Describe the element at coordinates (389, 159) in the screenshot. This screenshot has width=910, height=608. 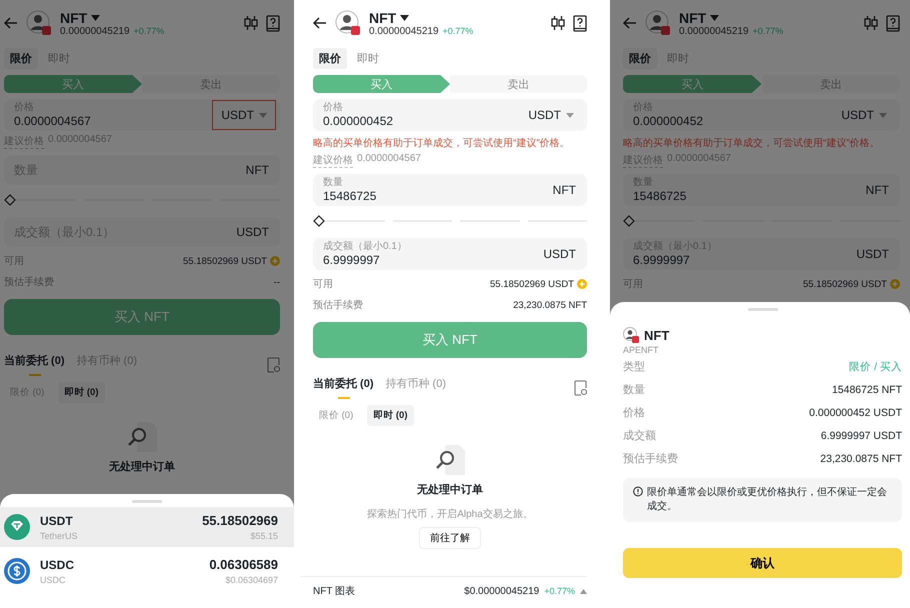
I see `suggested-price-value: 0.0000004567` at that location.